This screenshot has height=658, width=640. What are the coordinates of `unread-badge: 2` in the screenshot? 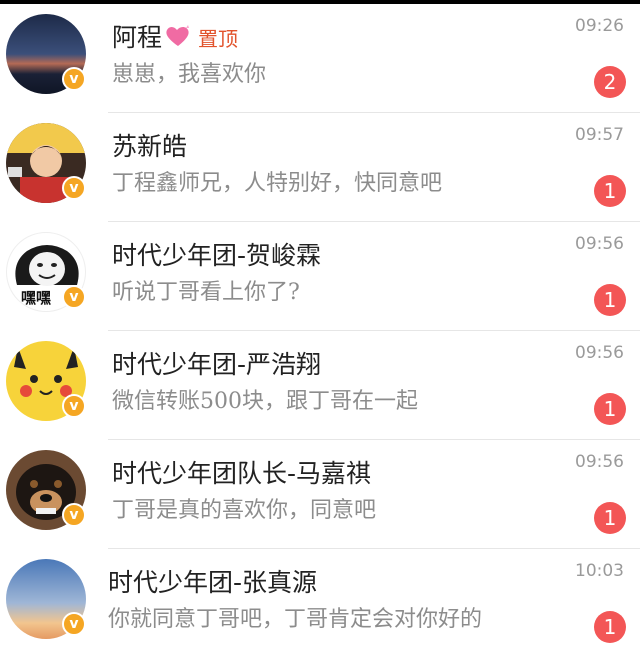 It's located at (610, 82).